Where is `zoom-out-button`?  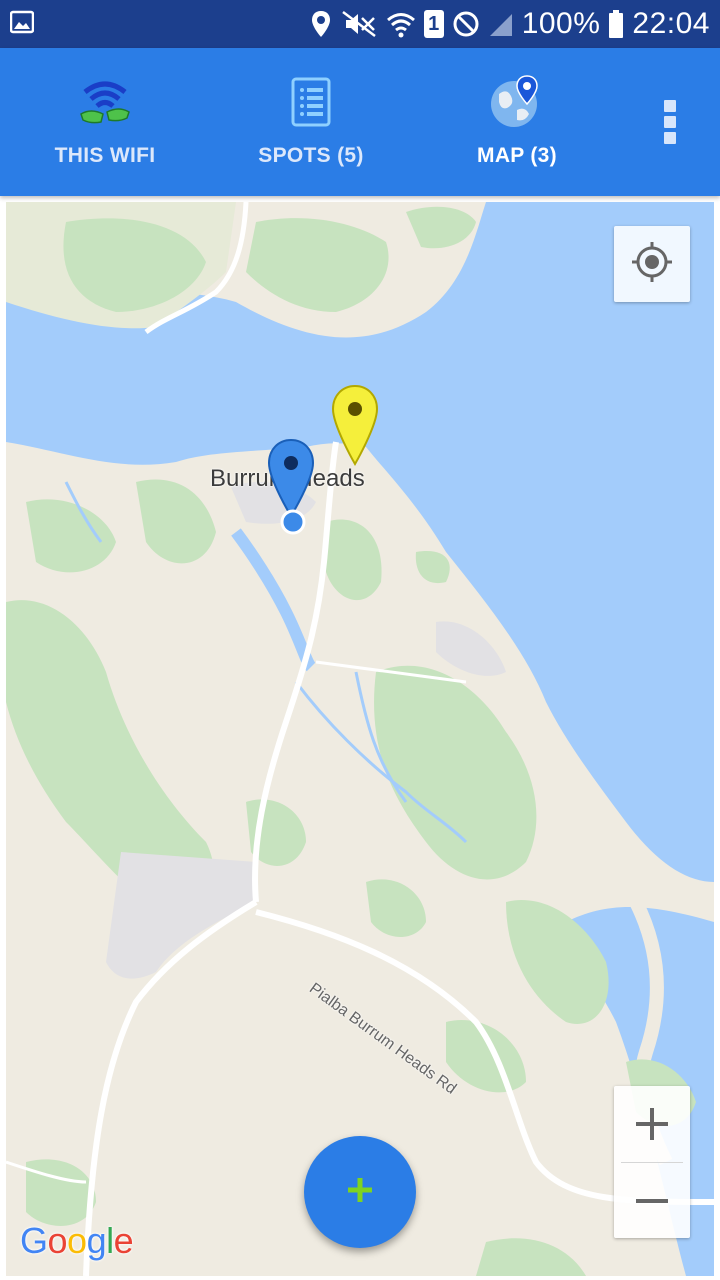
zoom-out-button is located at coordinates (652, 1201).